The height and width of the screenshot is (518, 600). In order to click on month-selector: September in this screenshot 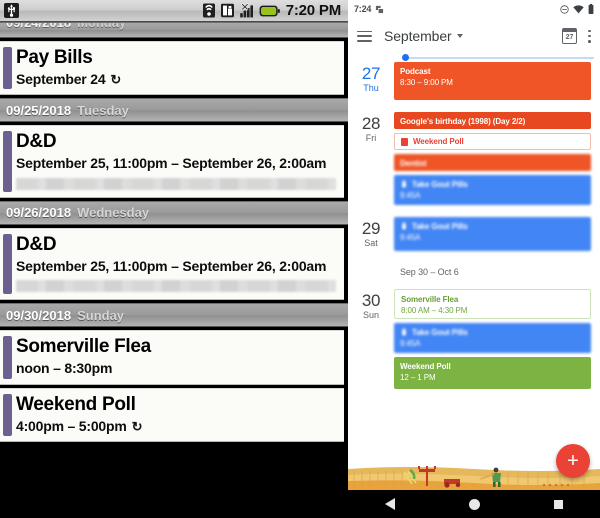, I will do `click(423, 36)`.